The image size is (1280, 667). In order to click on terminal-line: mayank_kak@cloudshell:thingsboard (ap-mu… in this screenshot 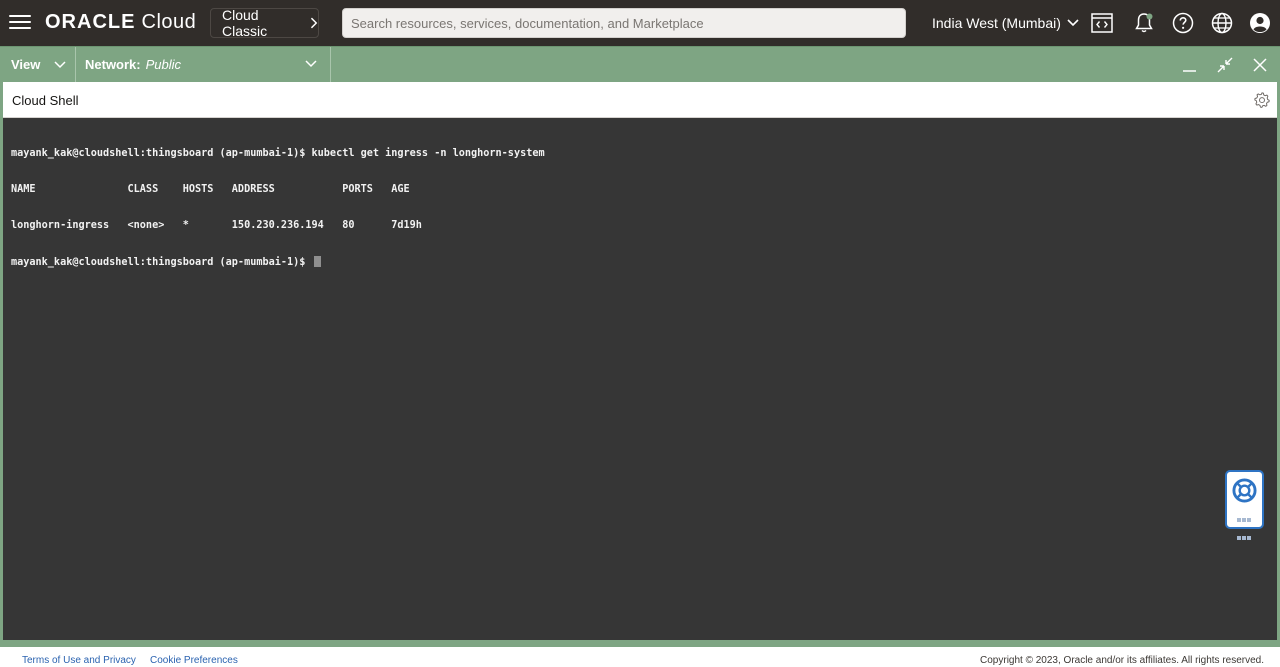, I will do `click(278, 153)`.